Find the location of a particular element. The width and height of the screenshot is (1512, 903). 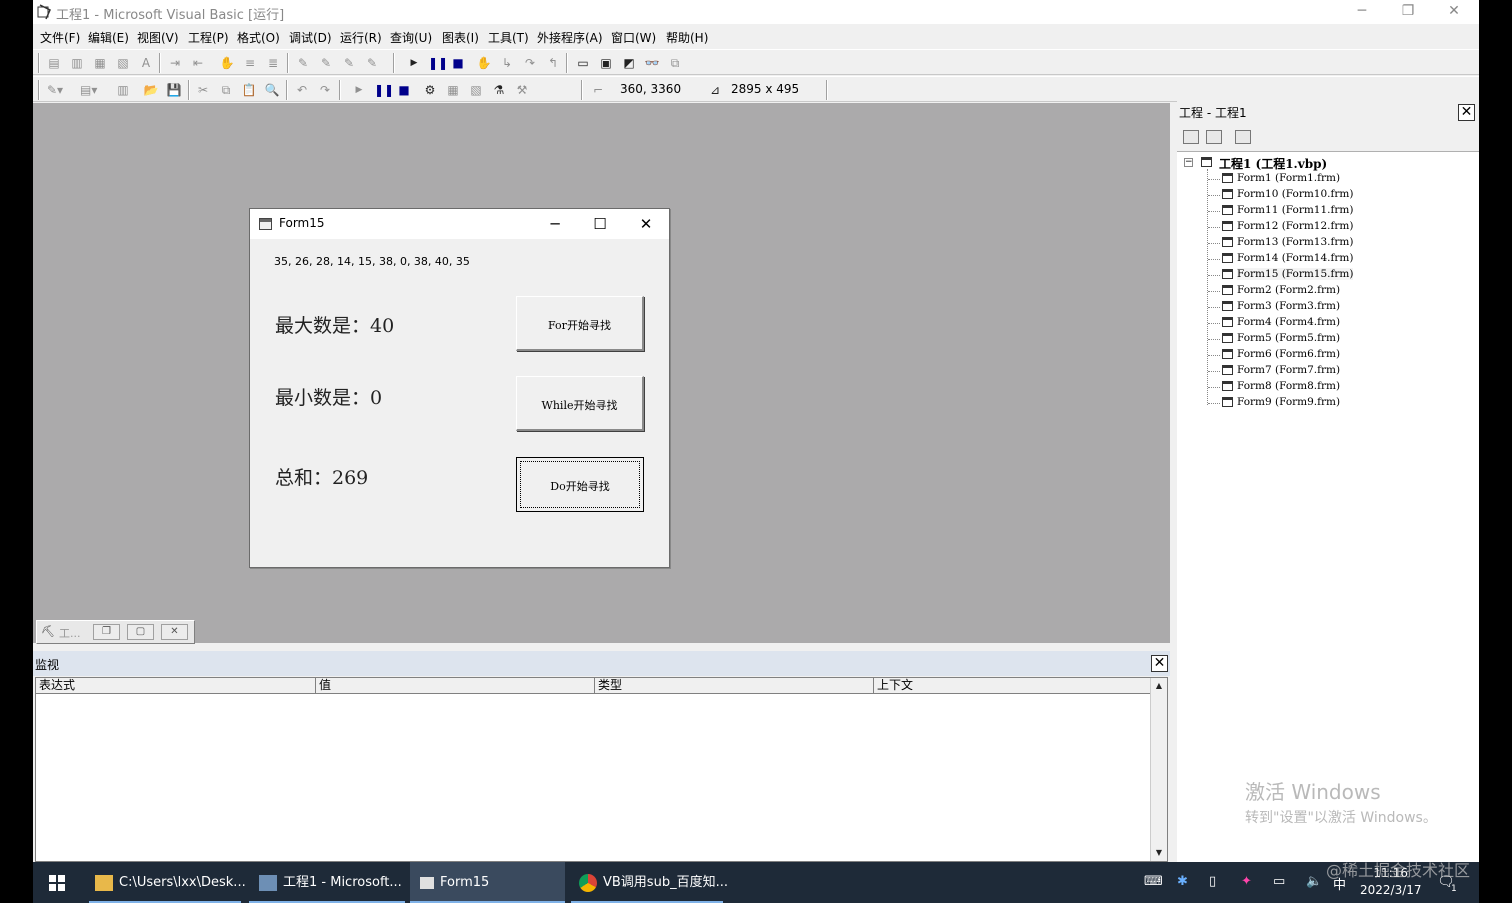

uncomment-block-icon: ≣ is located at coordinates (273, 63).